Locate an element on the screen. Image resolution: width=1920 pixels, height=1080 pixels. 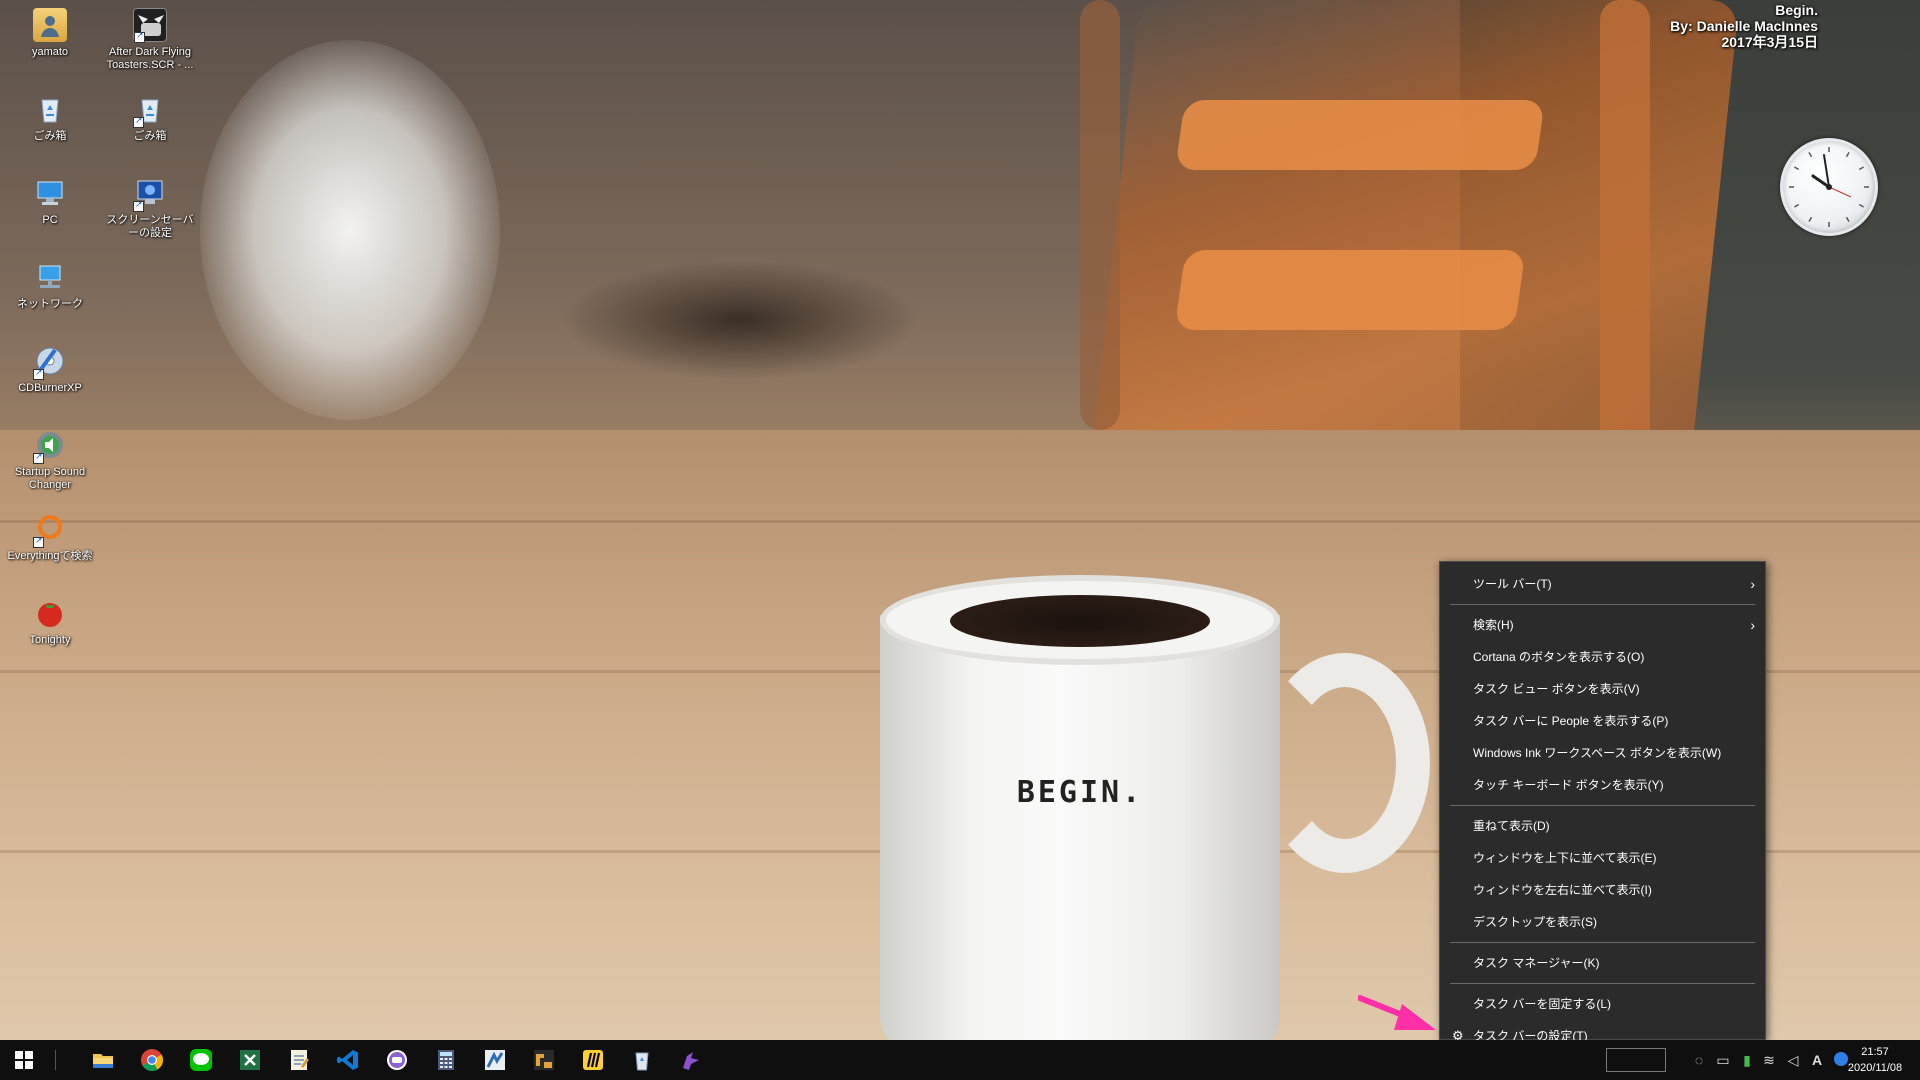
desktop-icon-label: Startup Sound Changer is located at coordinates (50, 478).